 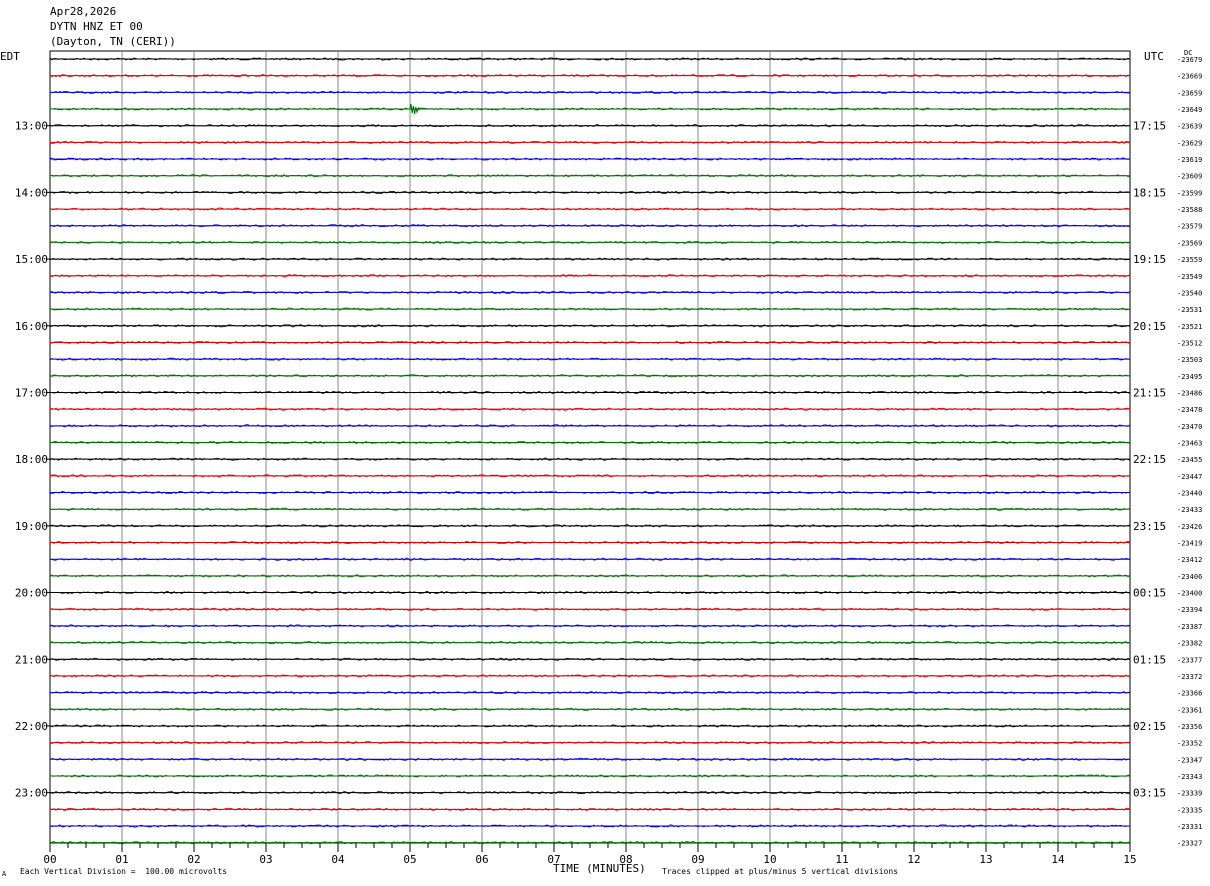 I want to click on dc-offset-label: -23470, so click(x=1189, y=427).